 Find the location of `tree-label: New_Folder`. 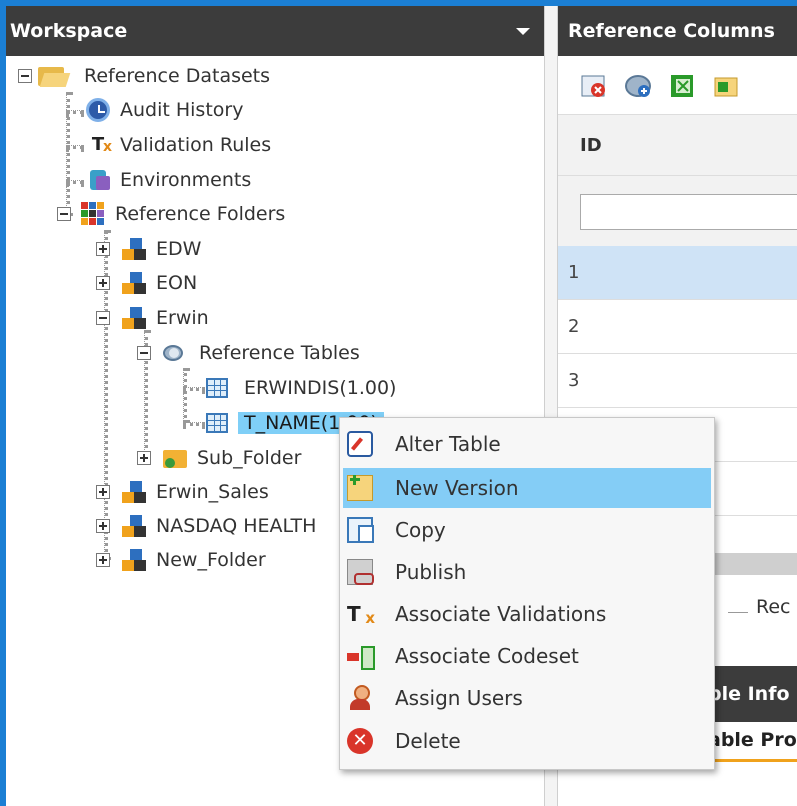

tree-label: New_Folder is located at coordinates (211, 560).